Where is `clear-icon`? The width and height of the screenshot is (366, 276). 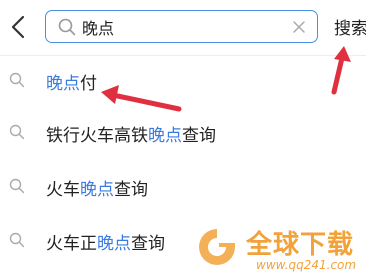
clear-icon is located at coordinates (299, 27).